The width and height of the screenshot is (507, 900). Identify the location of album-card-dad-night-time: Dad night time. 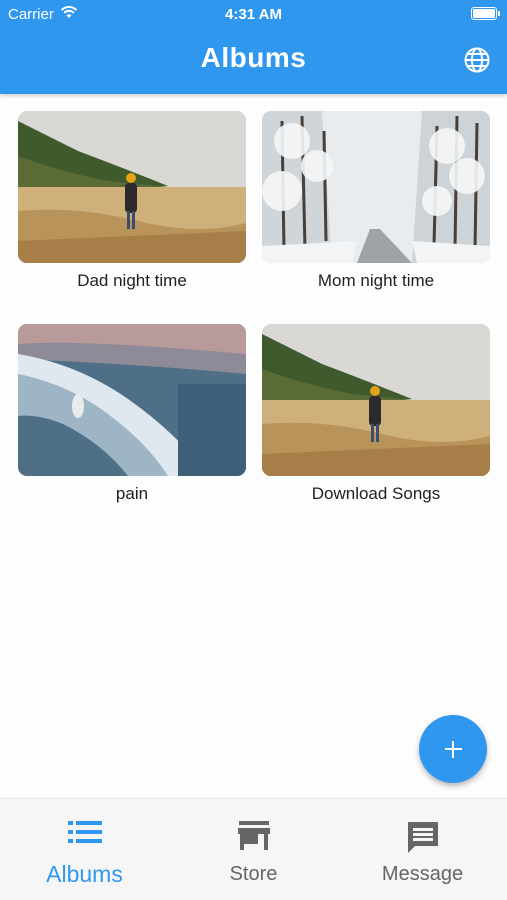
(132, 201).